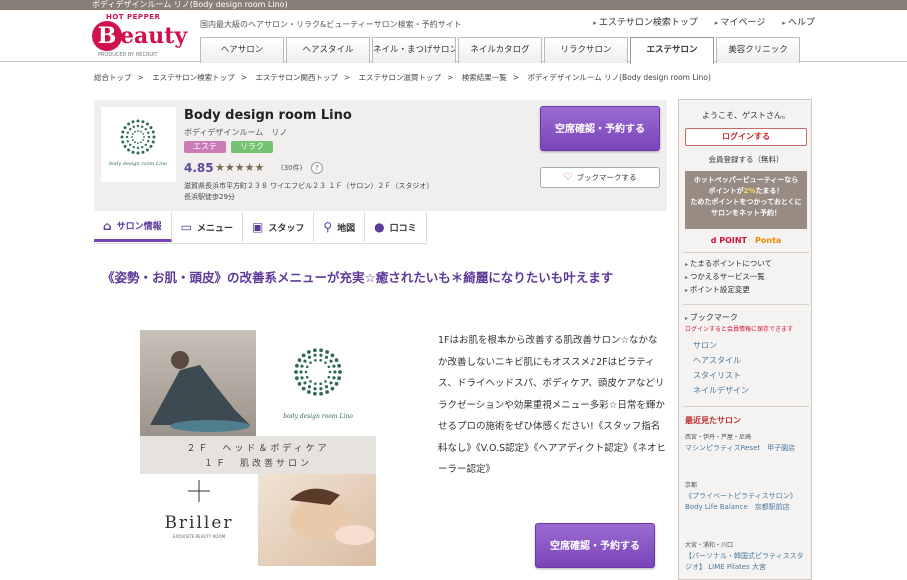 The image size is (907, 580). What do you see at coordinates (600, 128) in the screenshot?
I see `reserve-button-top: 空席確認・予約する` at bounding box center [600, 128].